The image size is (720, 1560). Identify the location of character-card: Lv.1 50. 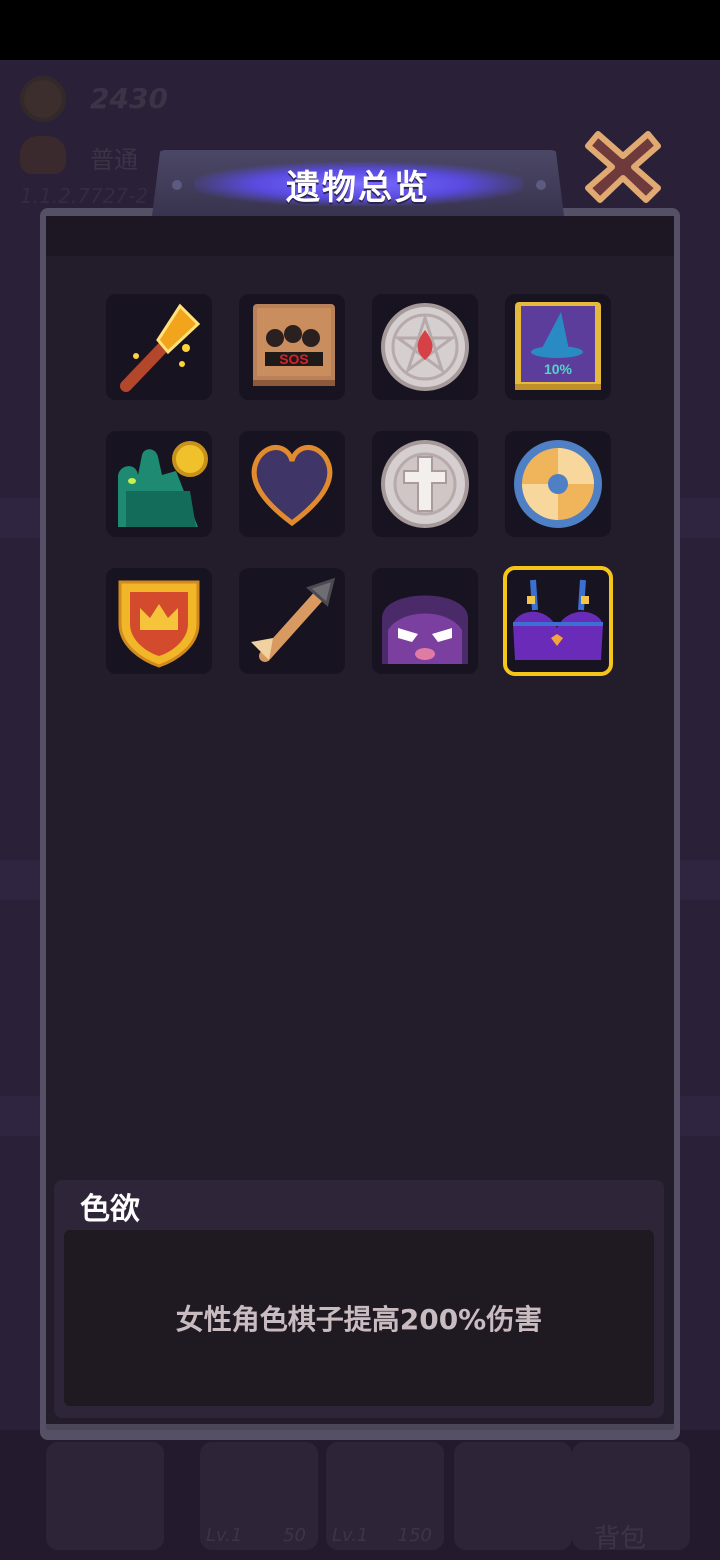
(259, 1496).